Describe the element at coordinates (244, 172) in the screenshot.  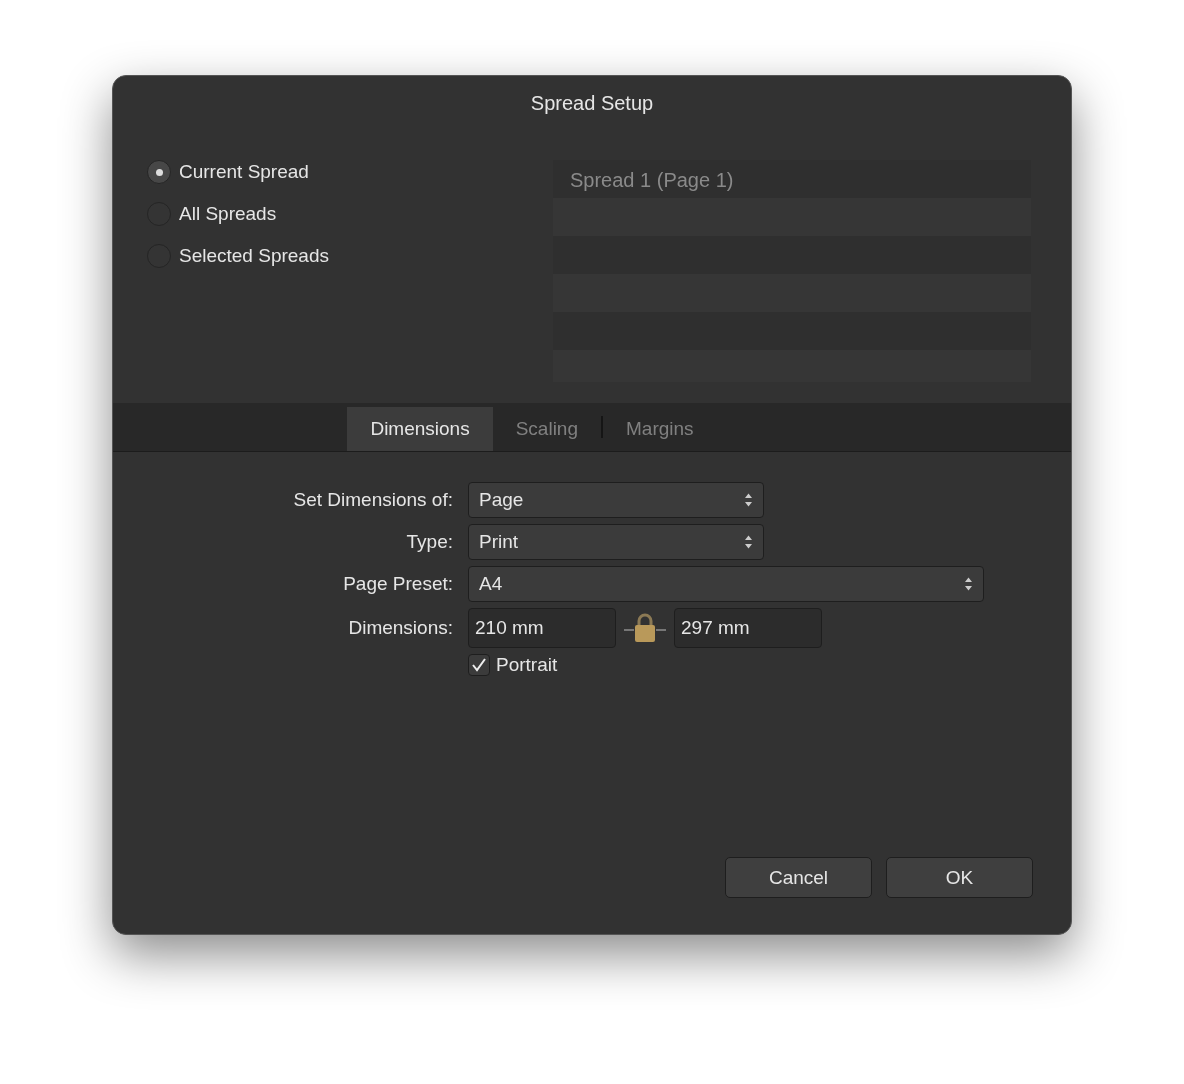
I see `radio-label: Current Spread` at that location.